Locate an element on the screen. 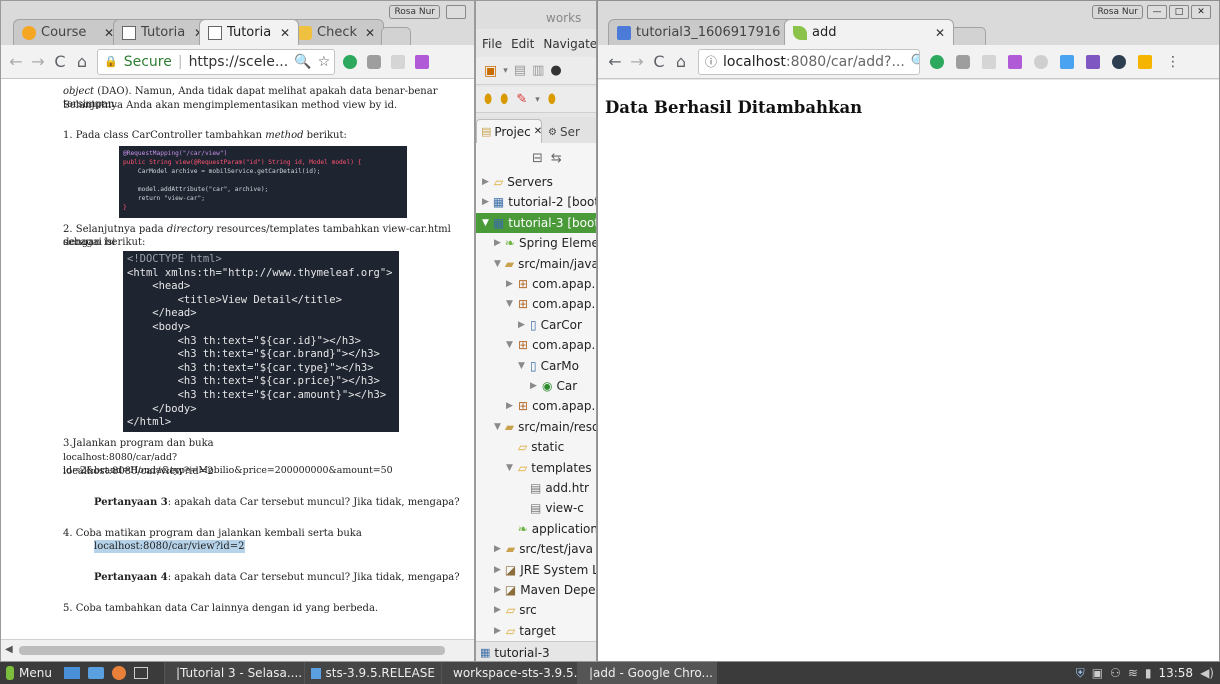 The width and height of the screenshot is (1220, 684). tab-tutorial3-pdf: tutorial3_1606917916 -✕ is located at coordinates (703, 32).